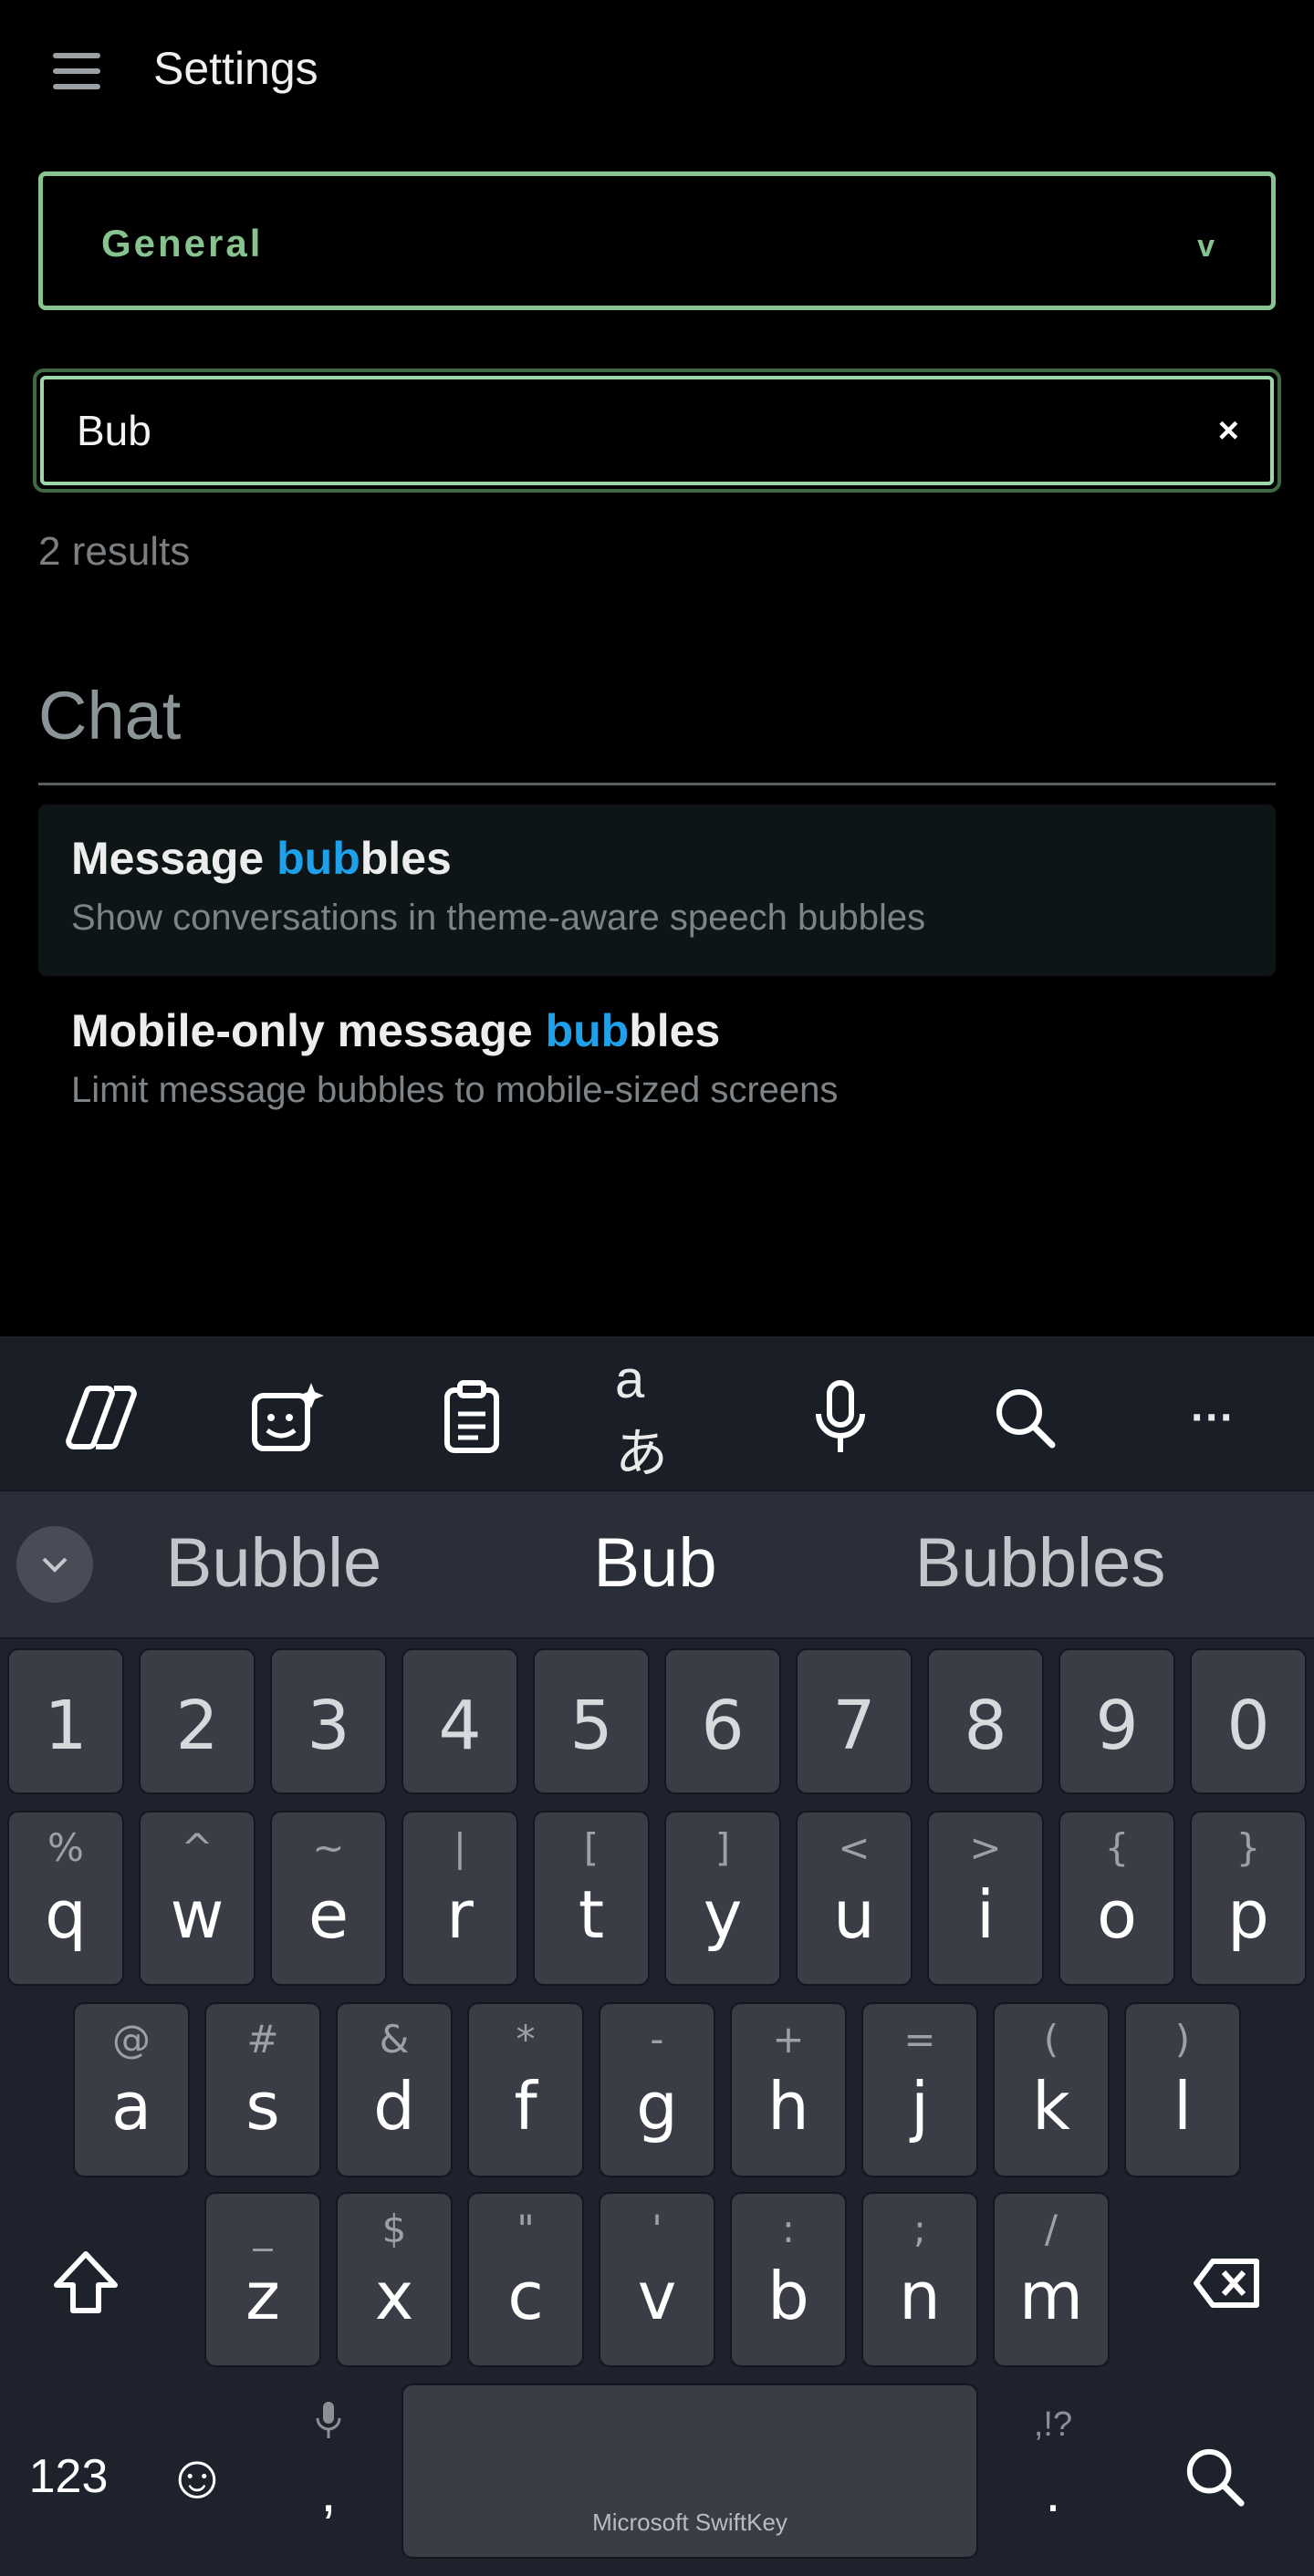 The width and height of the screenshot is (1314, 2576). I want to click on search-input, so click(613, 430).